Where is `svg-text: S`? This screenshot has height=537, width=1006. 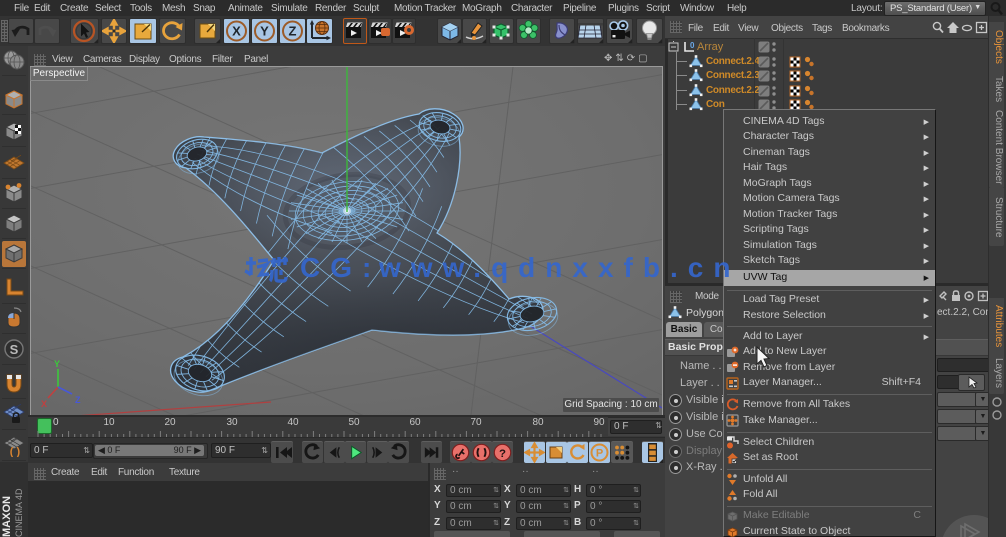 svg-text: S is located at coordinates (14, 349).